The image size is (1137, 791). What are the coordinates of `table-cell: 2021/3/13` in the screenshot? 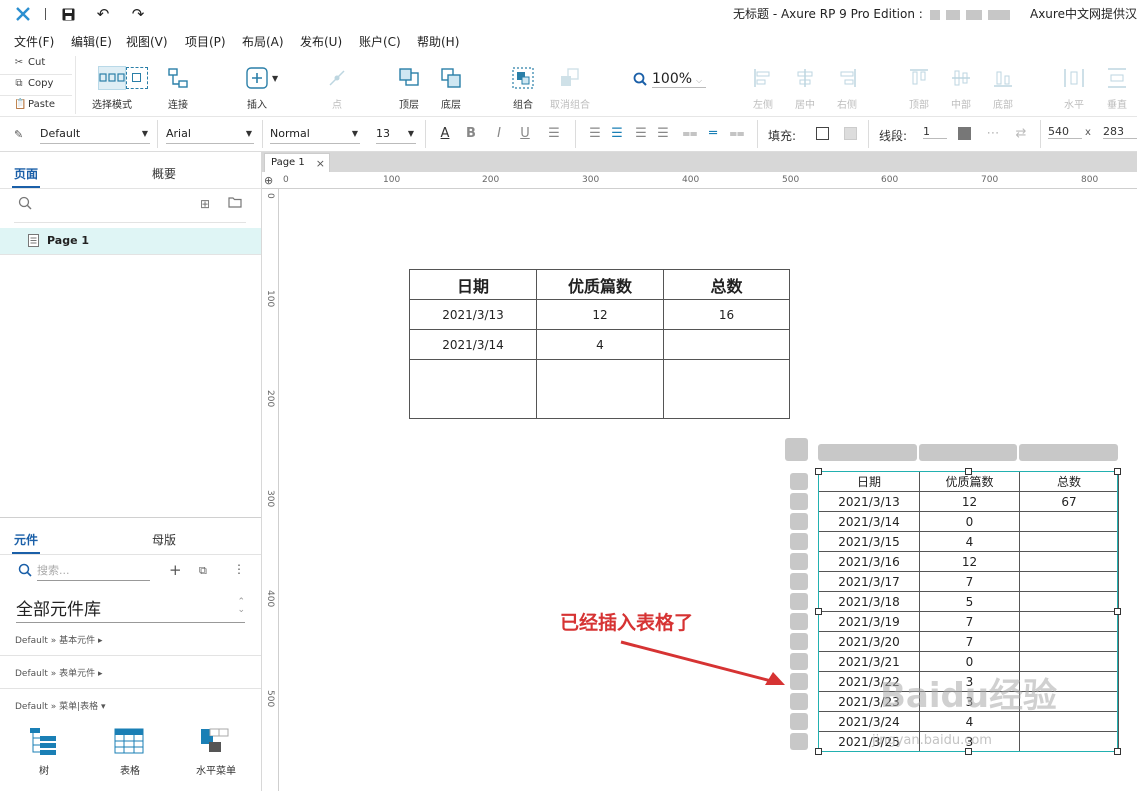 It's located at (473, 314).